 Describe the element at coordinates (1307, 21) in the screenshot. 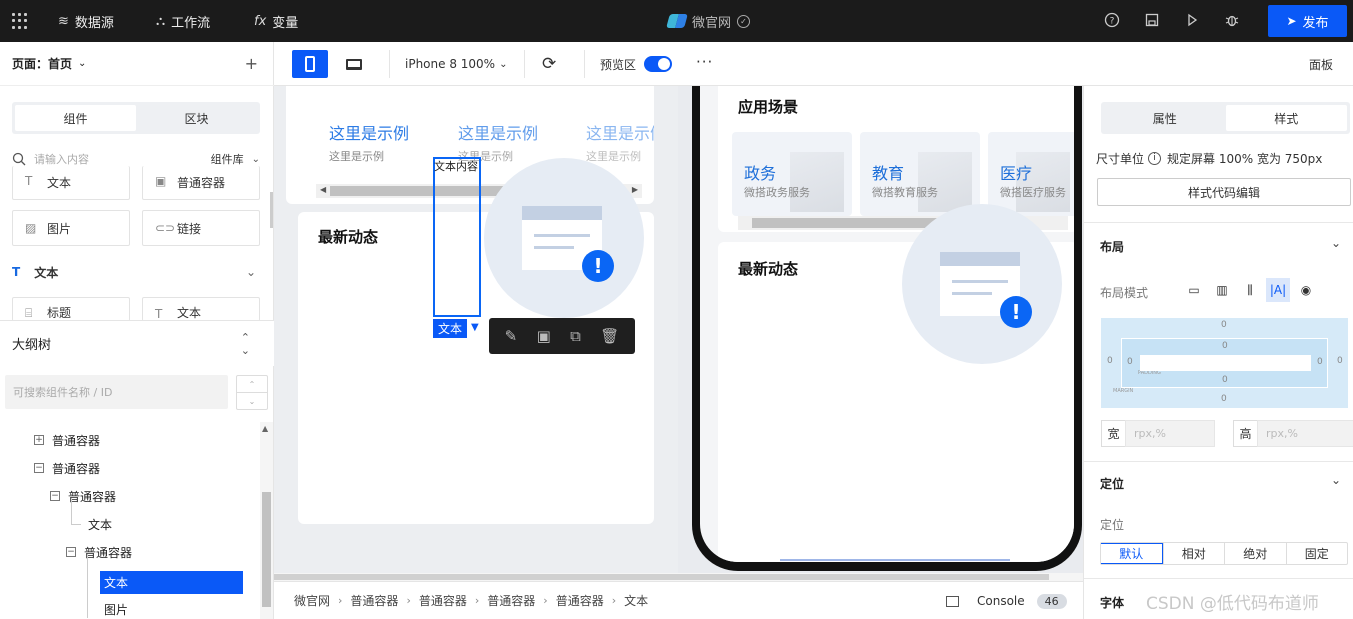

I see `publish-button: ➤ 发布` at that location.